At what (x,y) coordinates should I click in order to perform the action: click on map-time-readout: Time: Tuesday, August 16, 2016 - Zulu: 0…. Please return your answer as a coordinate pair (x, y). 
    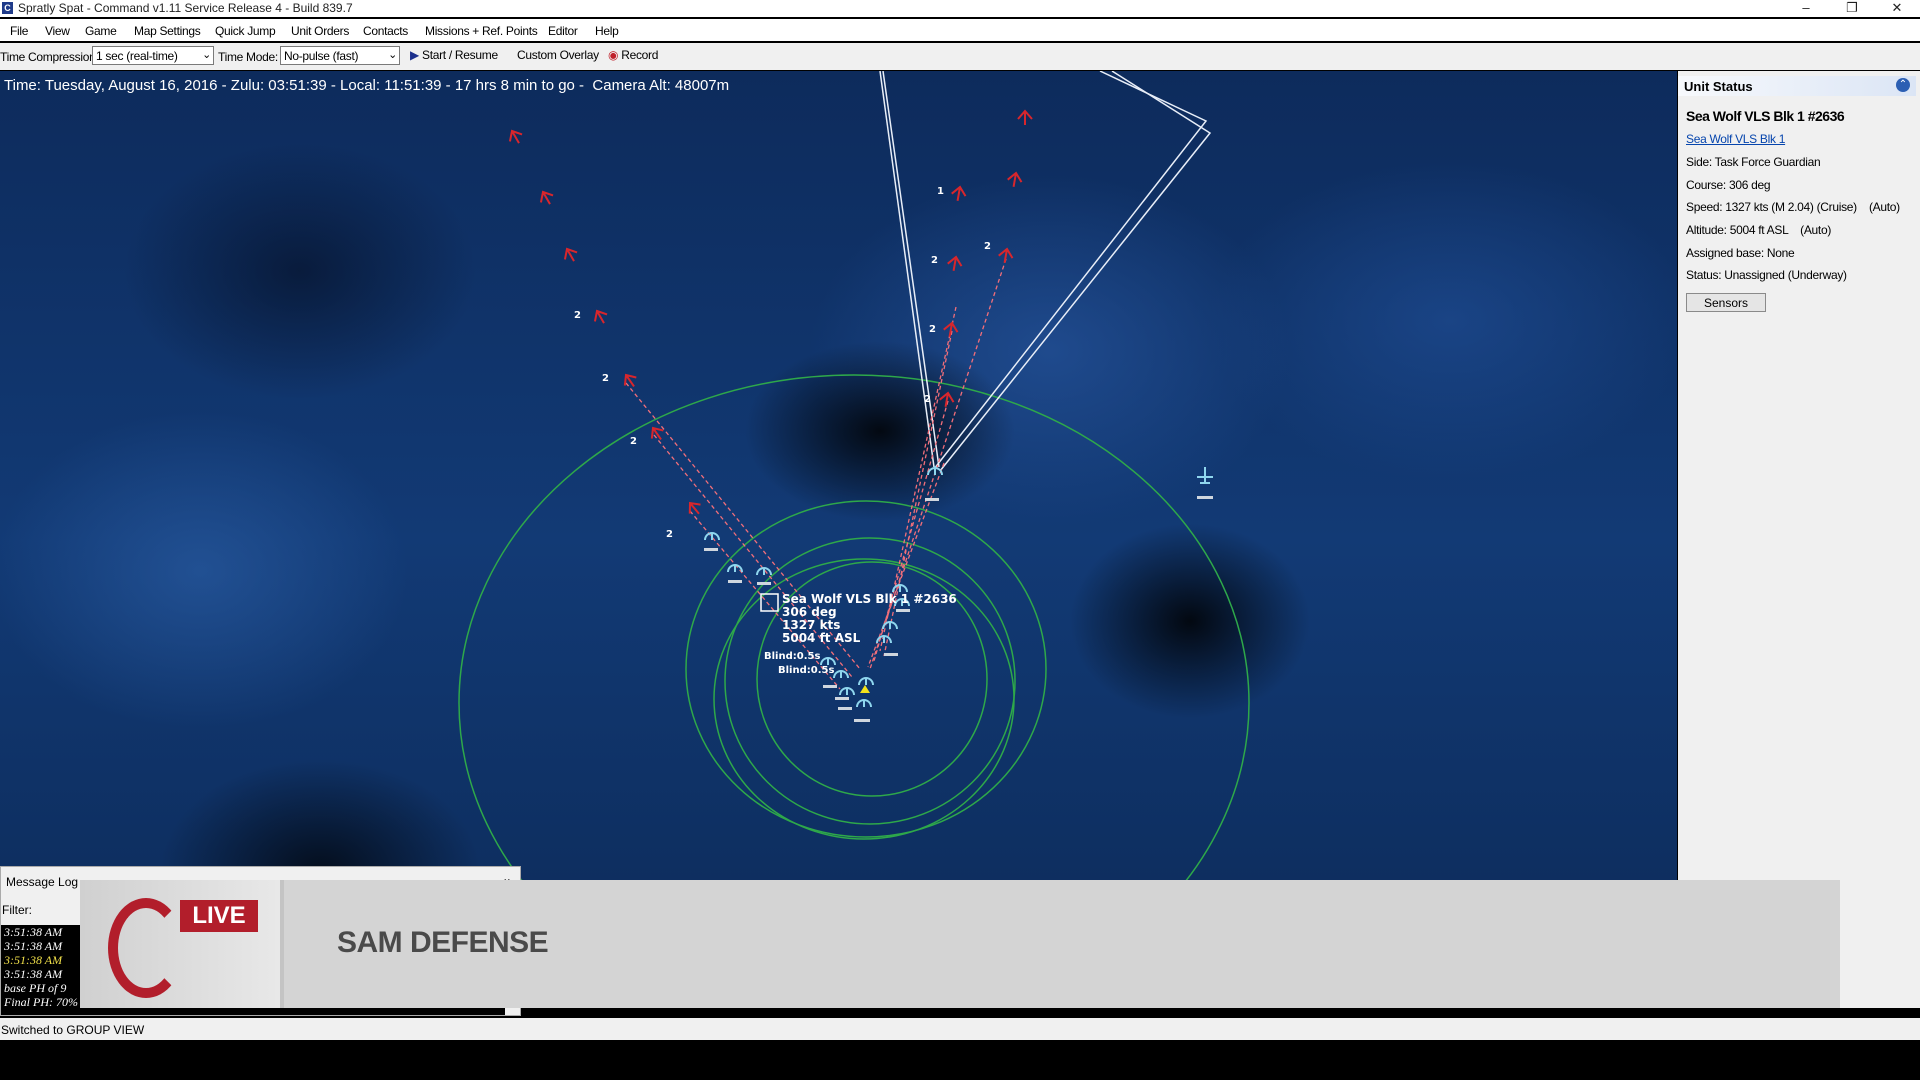
    Looking at the image, I should click on (366, 85).